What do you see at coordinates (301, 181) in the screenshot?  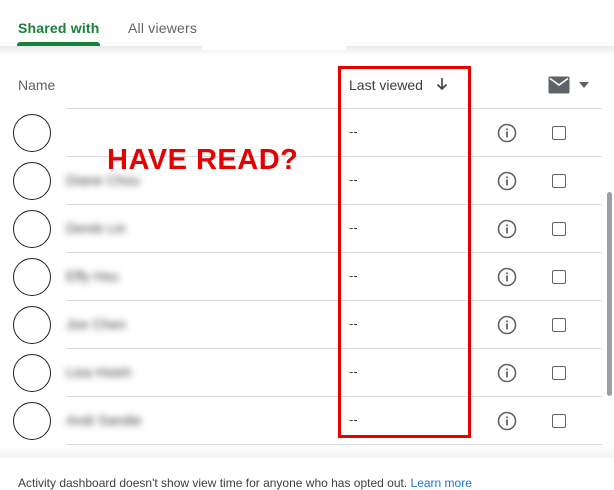 I see `table-row: Diane Chou --` at bounding box center [301, 181].